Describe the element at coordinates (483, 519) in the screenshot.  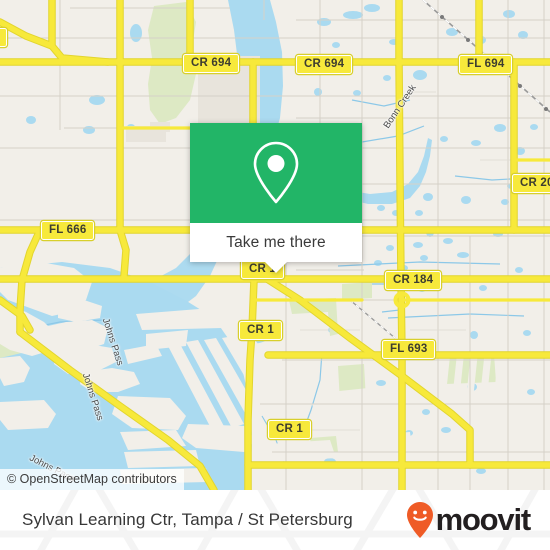
I see `moovit-wordmark: moovit` at that location.